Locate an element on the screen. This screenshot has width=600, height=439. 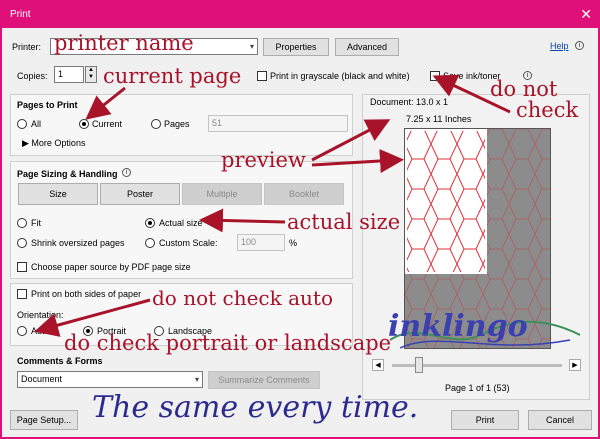
fit-label: Fit is located at coordinates (36, 223).